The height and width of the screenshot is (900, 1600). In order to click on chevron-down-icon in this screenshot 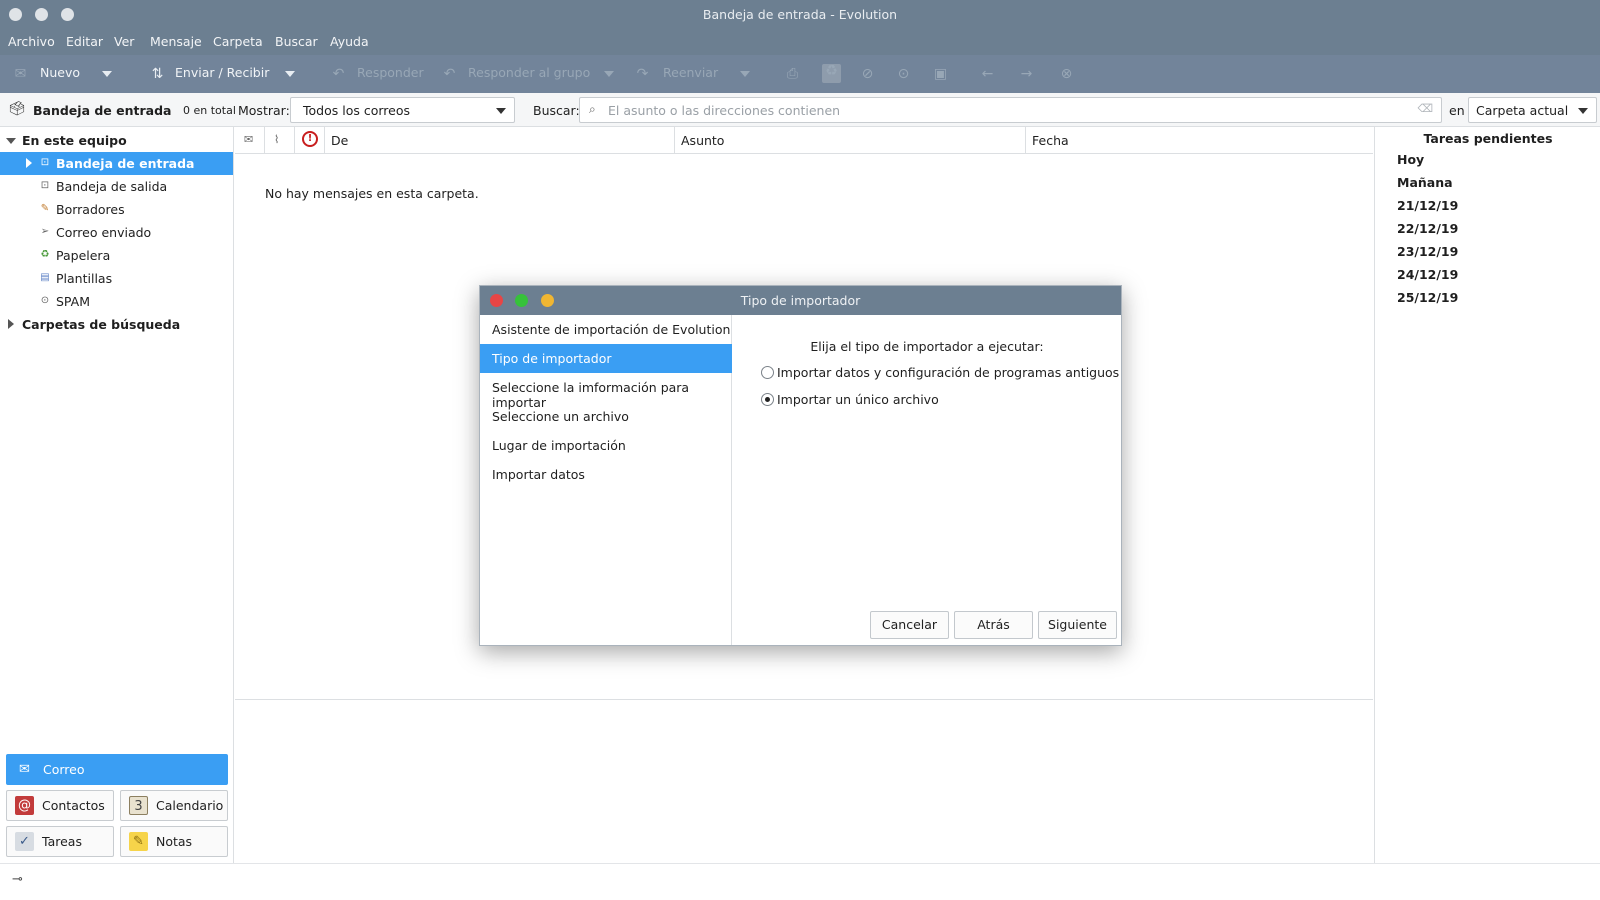, I will do `click(501, 111)`.